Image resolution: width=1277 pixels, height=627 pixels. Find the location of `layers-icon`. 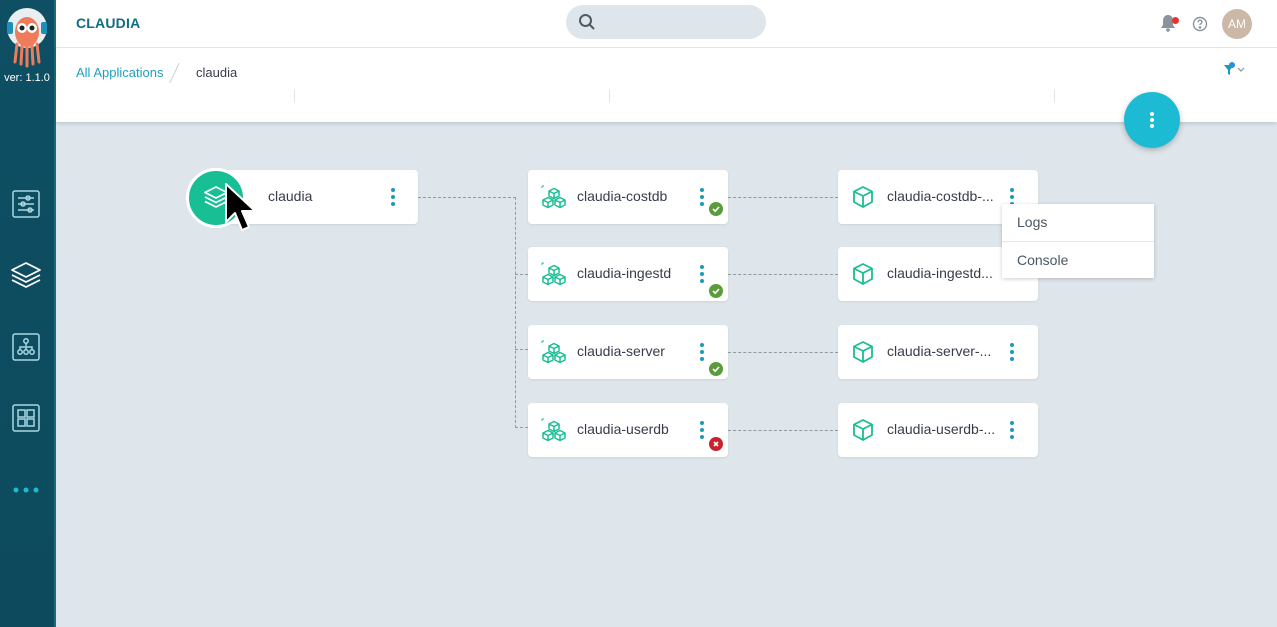

layers-icon is located at coordinates (26, 275).